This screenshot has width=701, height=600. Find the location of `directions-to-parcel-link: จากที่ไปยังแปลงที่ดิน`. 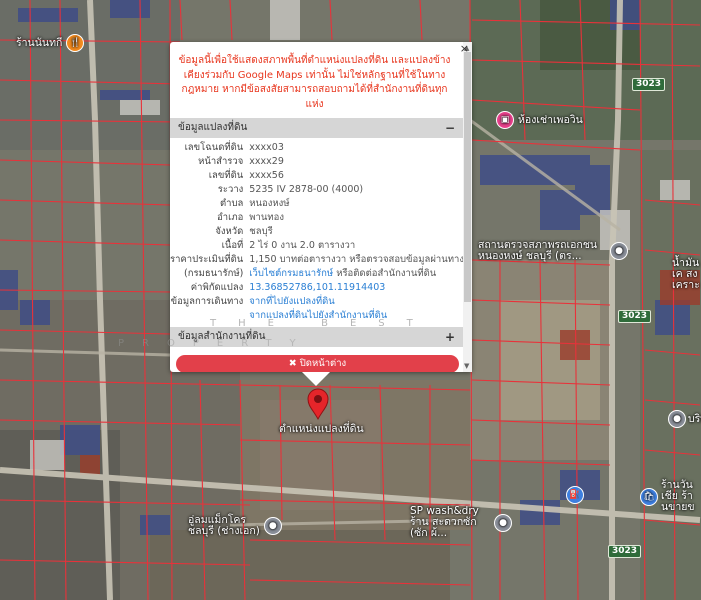

directions-to-parcel-link: จากที่ไปยังแปลงที่ดิน is located at coordinates (291, 301).